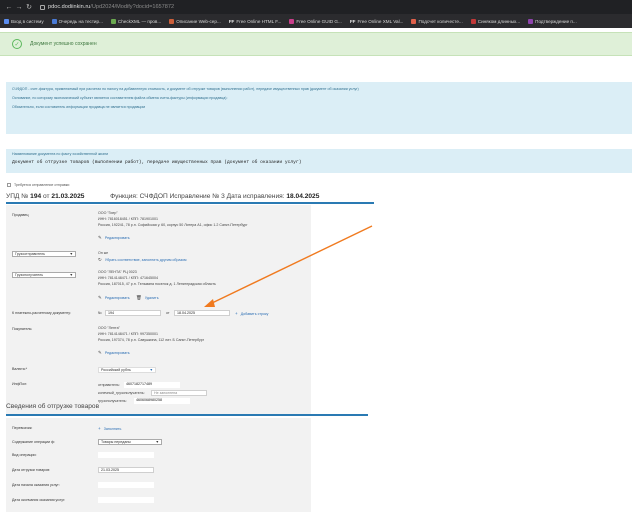 Image resolution: width=632 pixels, height=512 pixels. Describe the element at coordinates (117, 298) in the screenshot. I see `consignee-edit-label: Редактировать` at that location.